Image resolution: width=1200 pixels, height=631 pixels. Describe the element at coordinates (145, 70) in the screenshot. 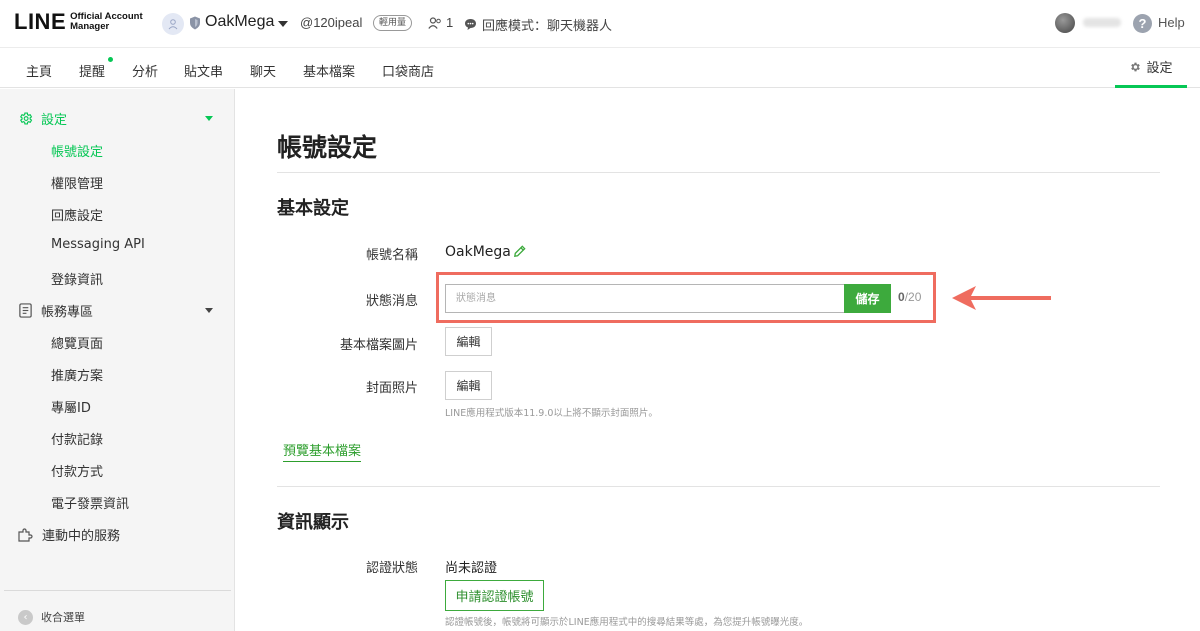

I see `tab-analytics: 分析` at that location.